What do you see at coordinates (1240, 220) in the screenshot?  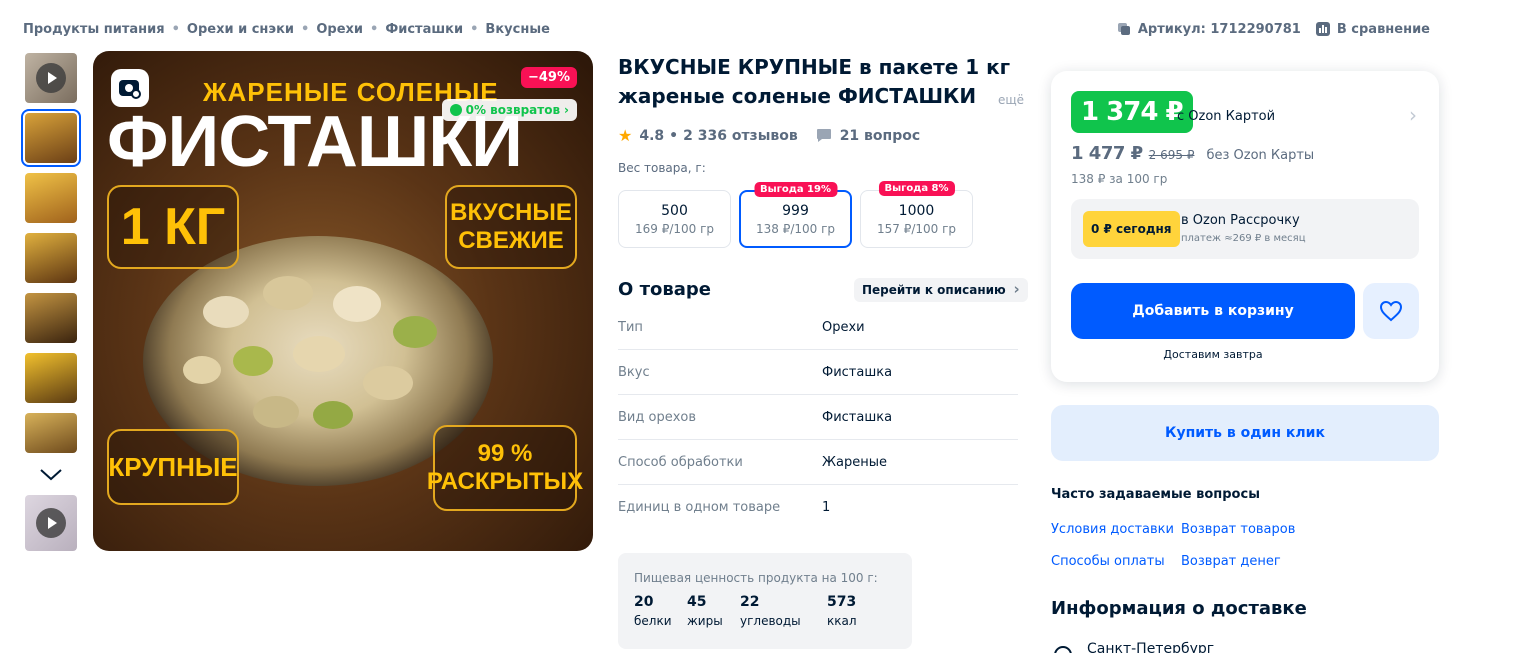 I see `installment-title: в Ozon Рассрочку` at bounding box center [1240, 220].